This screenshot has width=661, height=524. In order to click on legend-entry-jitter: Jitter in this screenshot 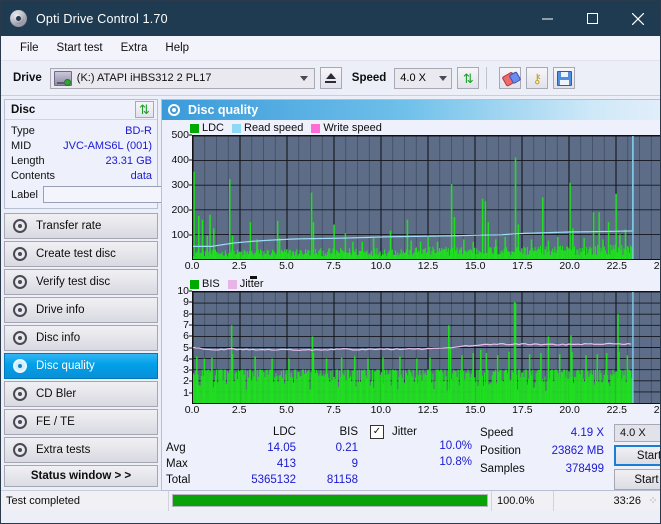, I will do `click(245, 284)`.